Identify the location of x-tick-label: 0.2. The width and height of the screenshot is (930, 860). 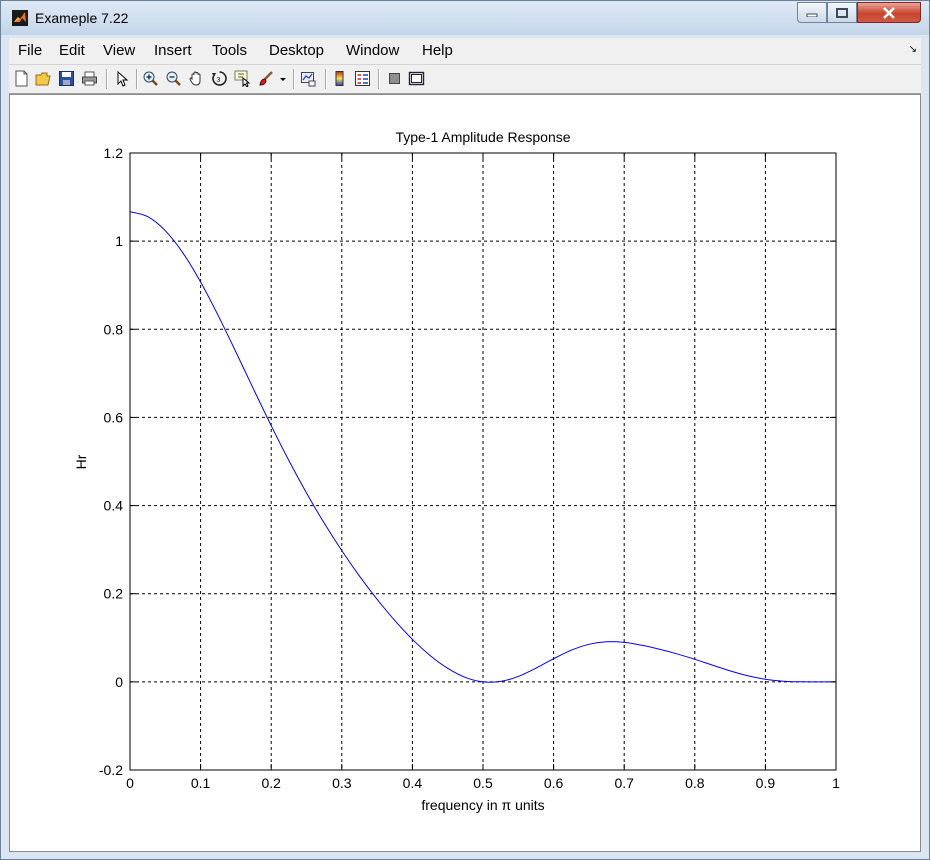
(271, 783).